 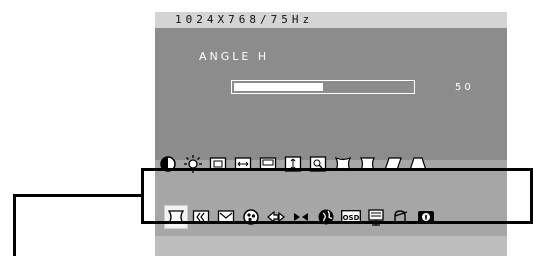 What do you see at coordinates (464, 87) in the screenshot?
I see `slider-value: 50` at bounding box center [464, 87].